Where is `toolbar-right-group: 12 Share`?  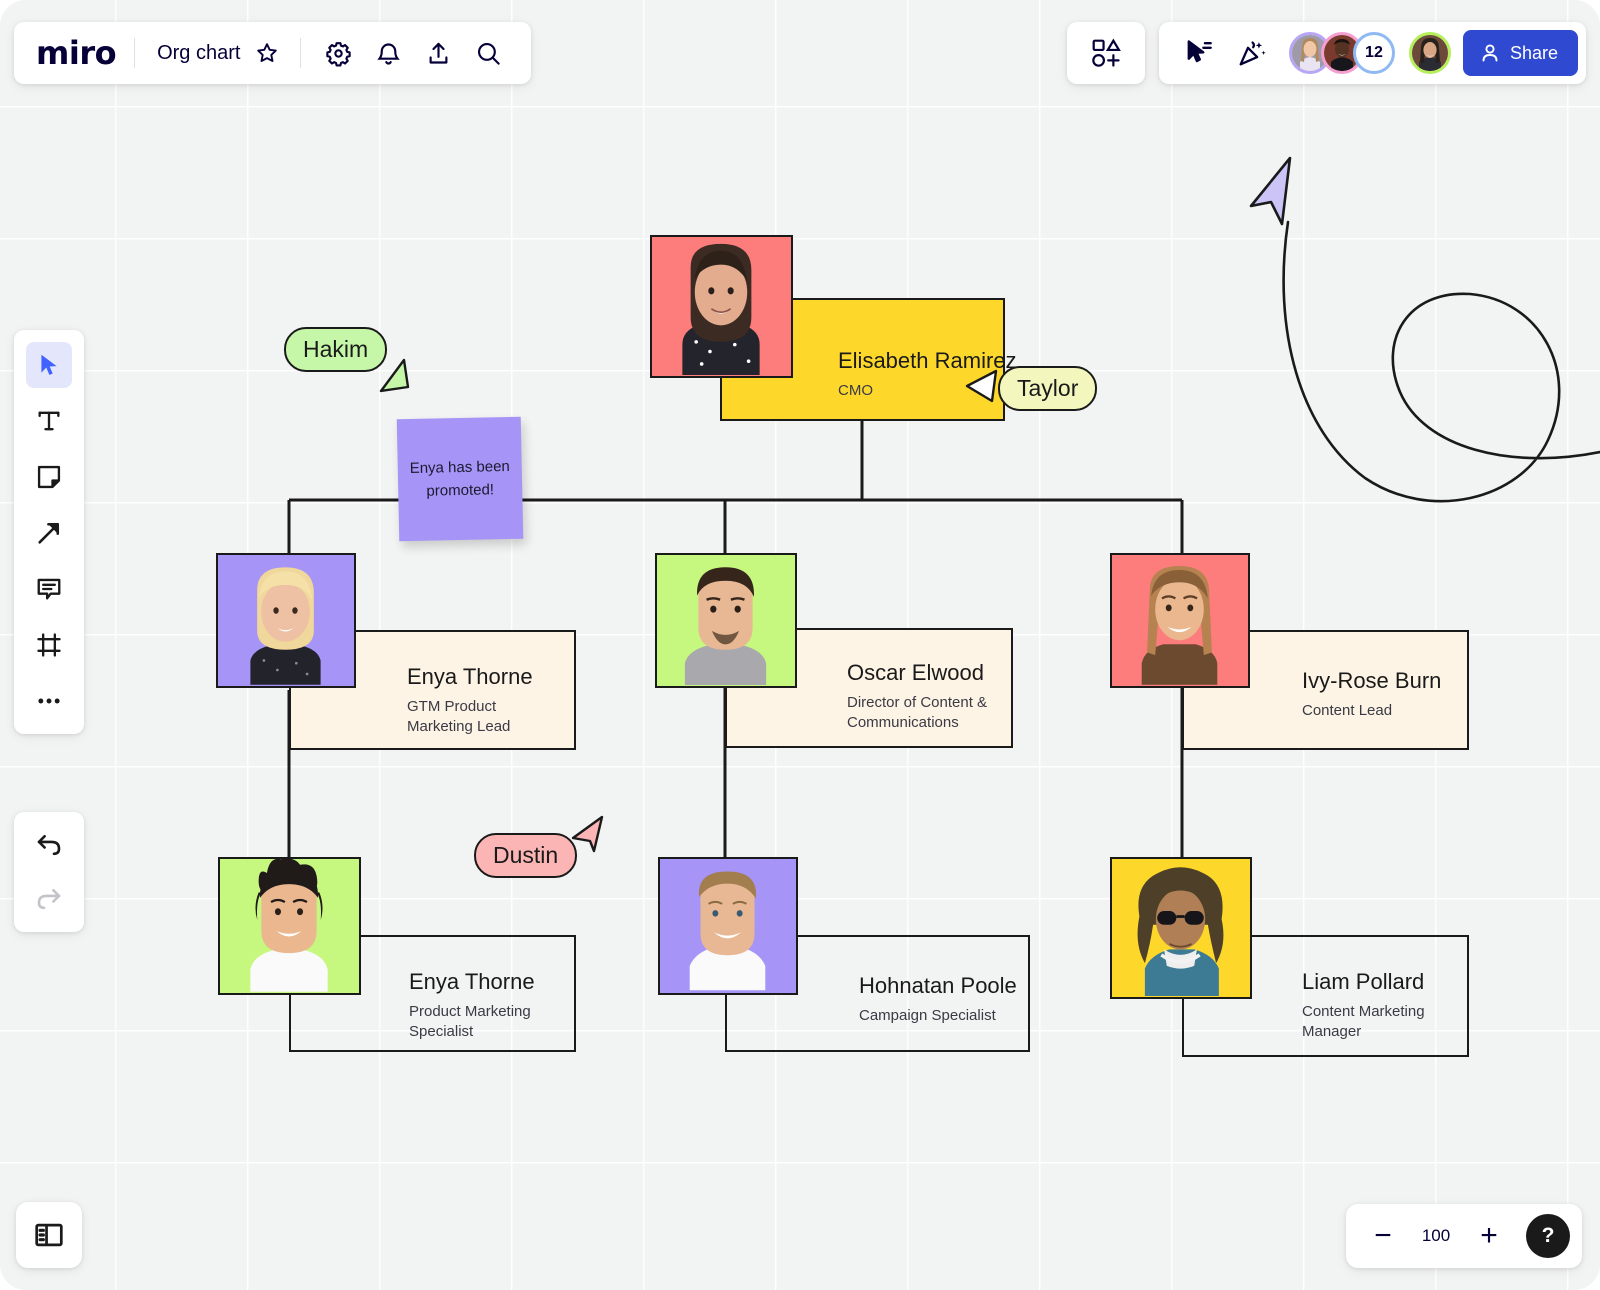 toolbar-right-group: 12 Share is located at coordinates (1326, 53).